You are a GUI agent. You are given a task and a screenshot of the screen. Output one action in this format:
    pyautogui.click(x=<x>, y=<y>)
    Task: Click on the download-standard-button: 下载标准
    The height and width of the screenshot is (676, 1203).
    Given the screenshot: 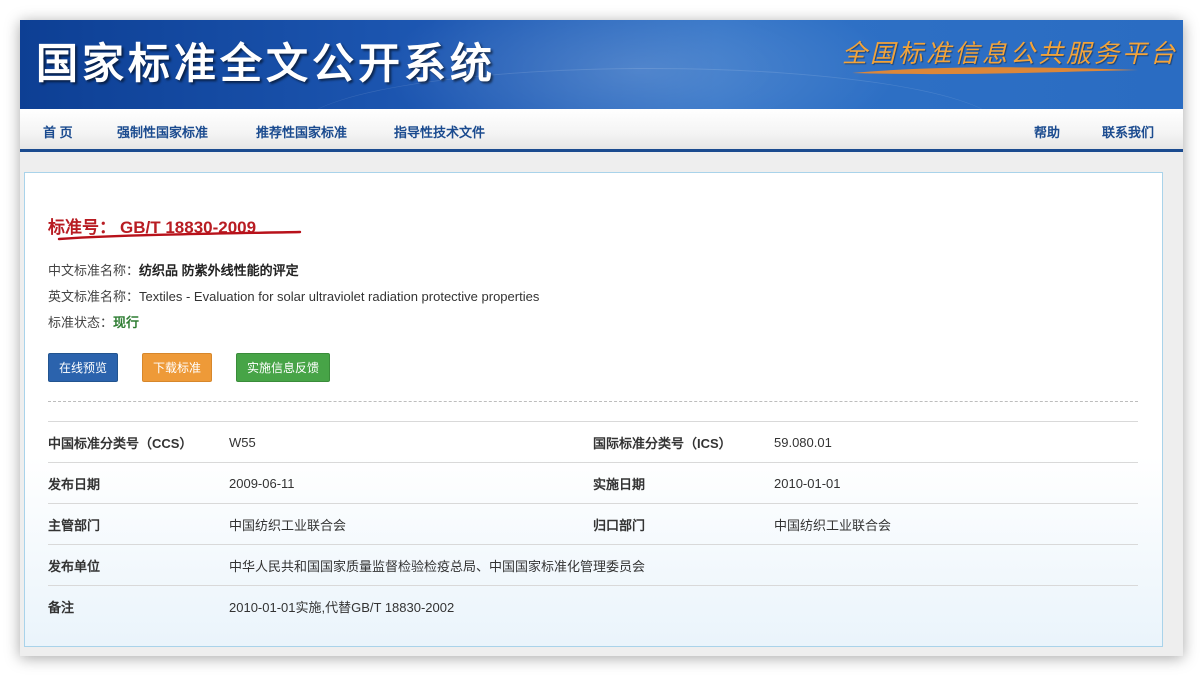 What is the action you would take?
    pyautogui.click(x=177, y=367)
    